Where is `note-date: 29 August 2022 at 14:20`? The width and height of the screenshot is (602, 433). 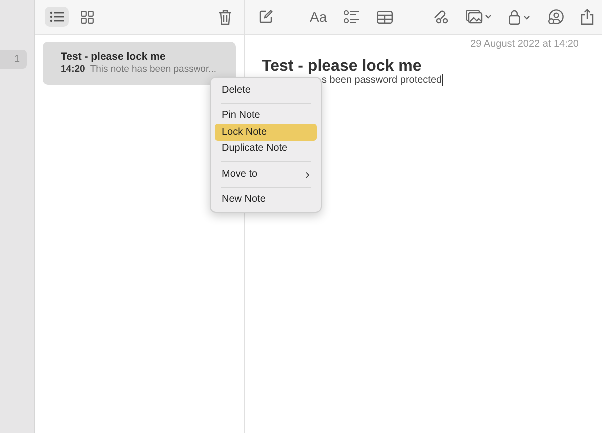 note-date: 29 August 2022 at 14:20 is located at coordinates (524, 44).